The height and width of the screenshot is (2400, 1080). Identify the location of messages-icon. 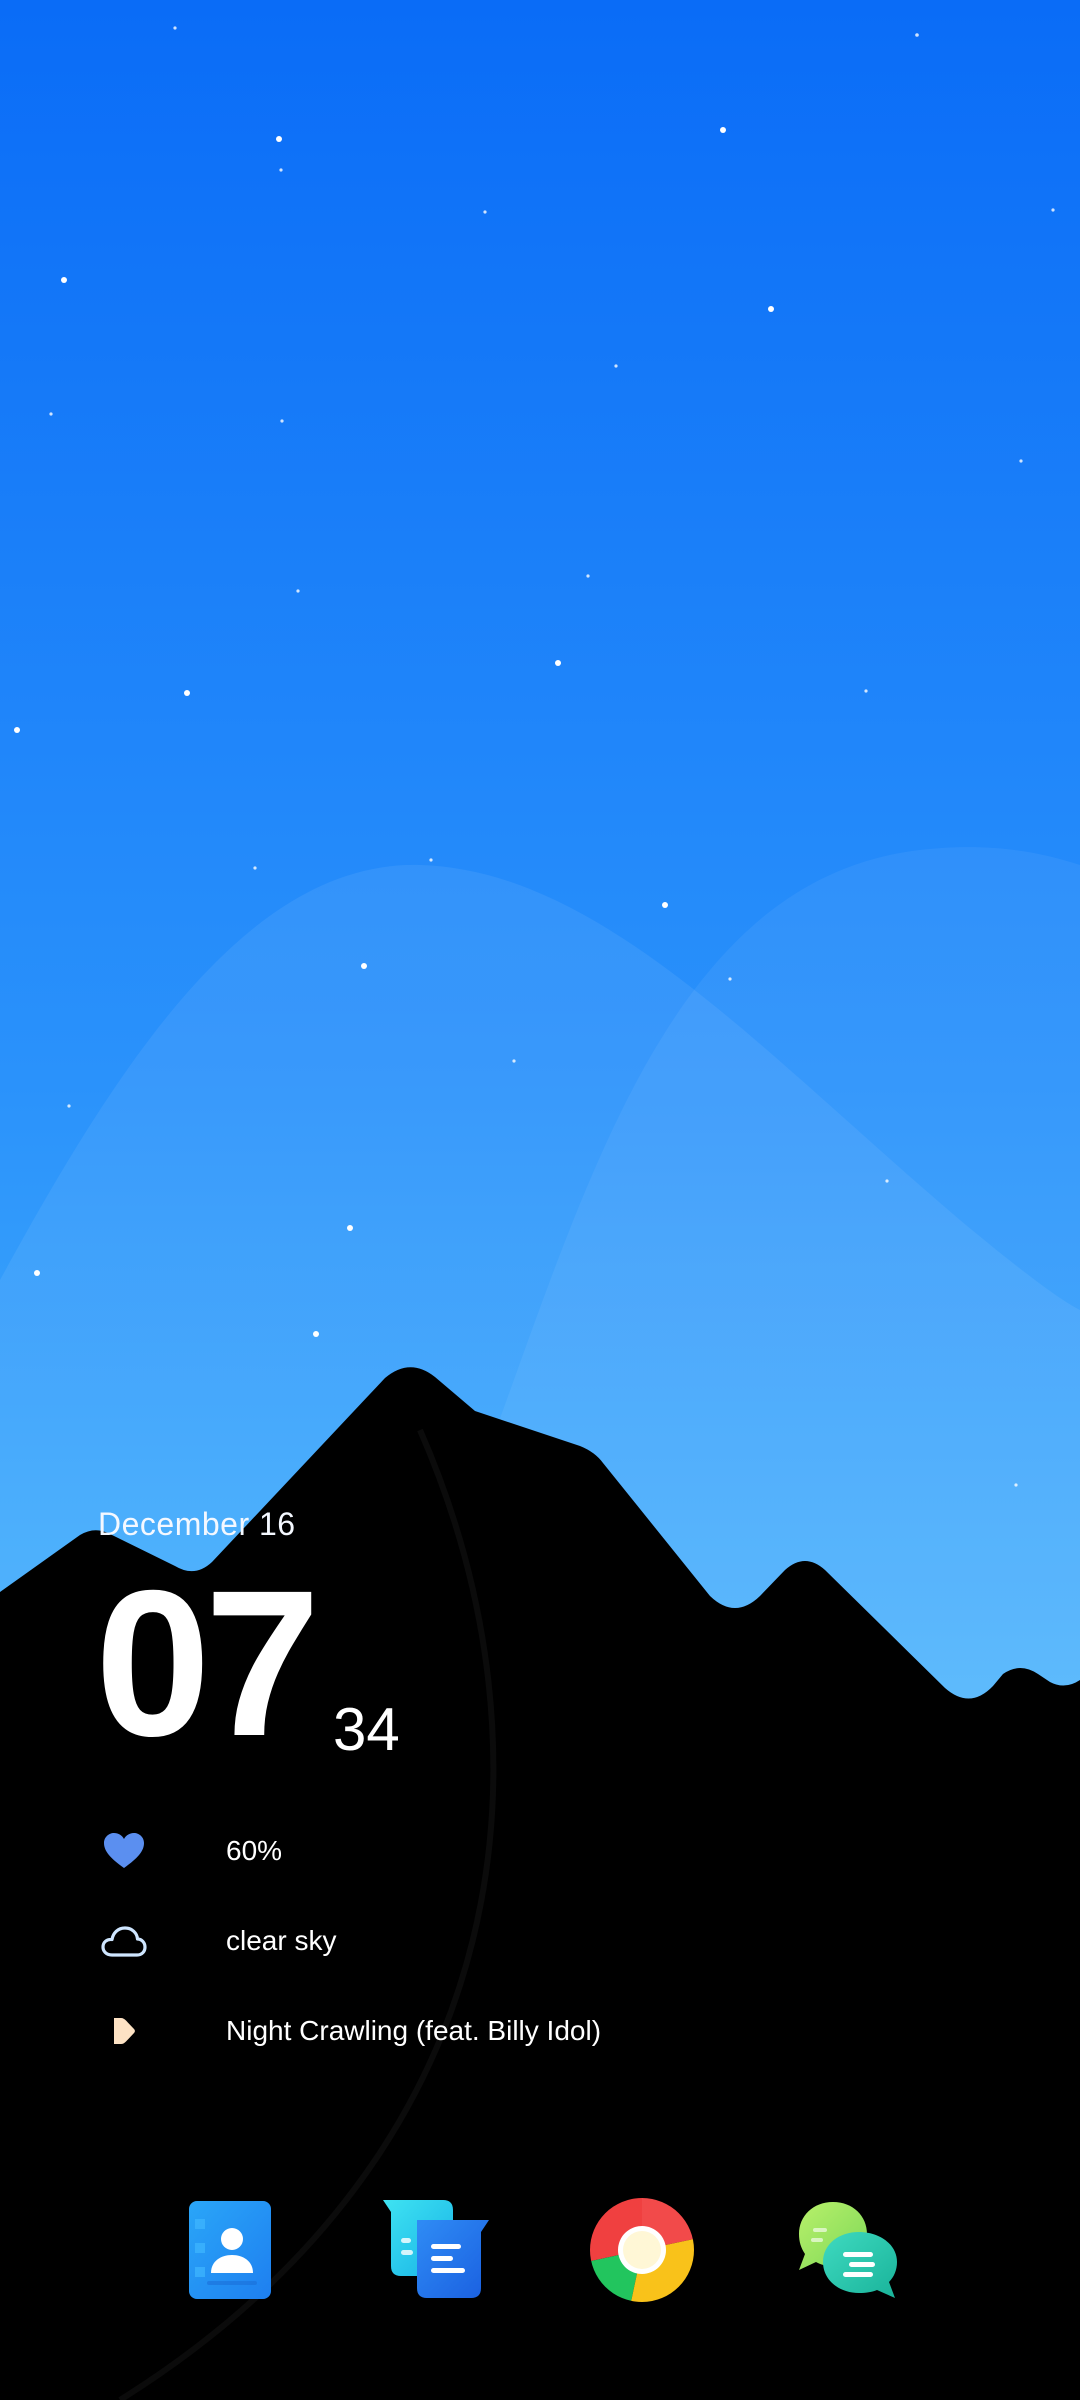
(436, 2252).